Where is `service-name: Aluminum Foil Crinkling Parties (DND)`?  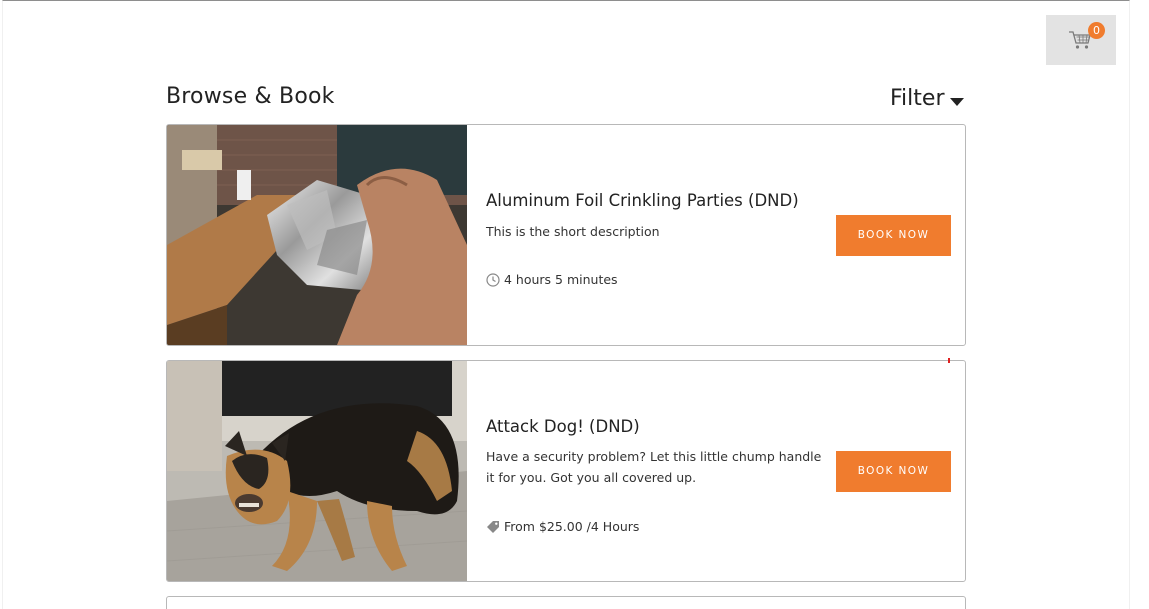 service-name: Aluminum Foil Crinkling Parties (DND) is located at coordinates (642, 200).